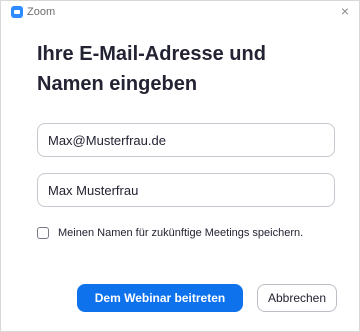 The image size is (360, 332). Describe the element at coordinates (41, 12) in the screenshot. I see `window-title: Zoom` at that location.